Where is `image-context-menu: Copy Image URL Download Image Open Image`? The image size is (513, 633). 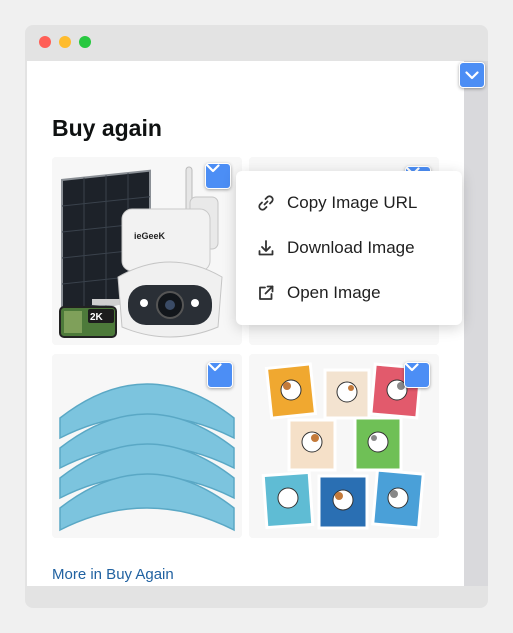 image-context-menu: Copy Image URL Download Image Open Image is located at coordinates (349, 248).